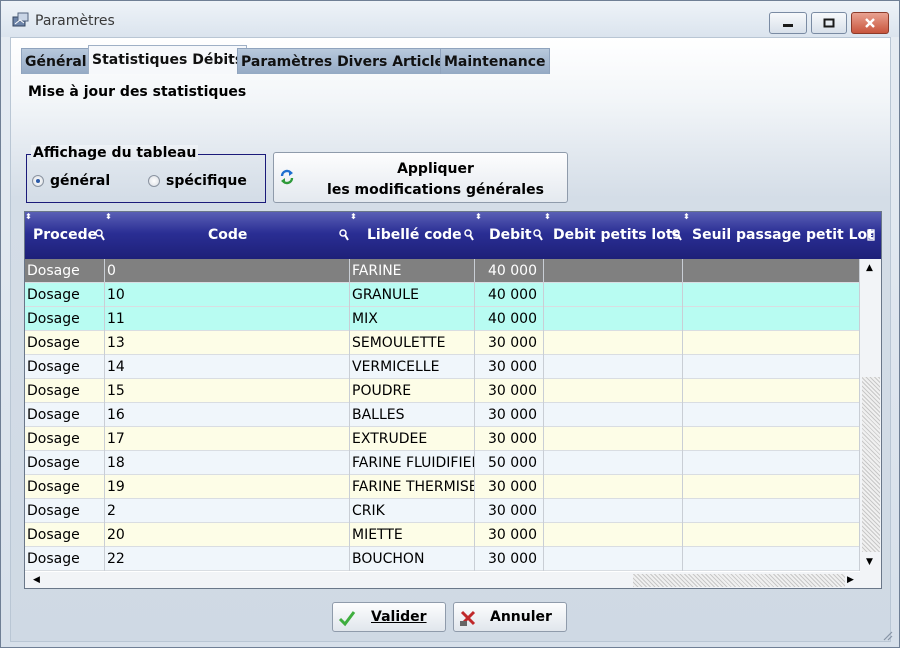 The width and height of the screenshot is (900, 648). What do you see at coordinates (168, 59) in the screenshot?
I see `tab-statistiques-debits: Statistiques Débits` at bounding box center [168, 59].